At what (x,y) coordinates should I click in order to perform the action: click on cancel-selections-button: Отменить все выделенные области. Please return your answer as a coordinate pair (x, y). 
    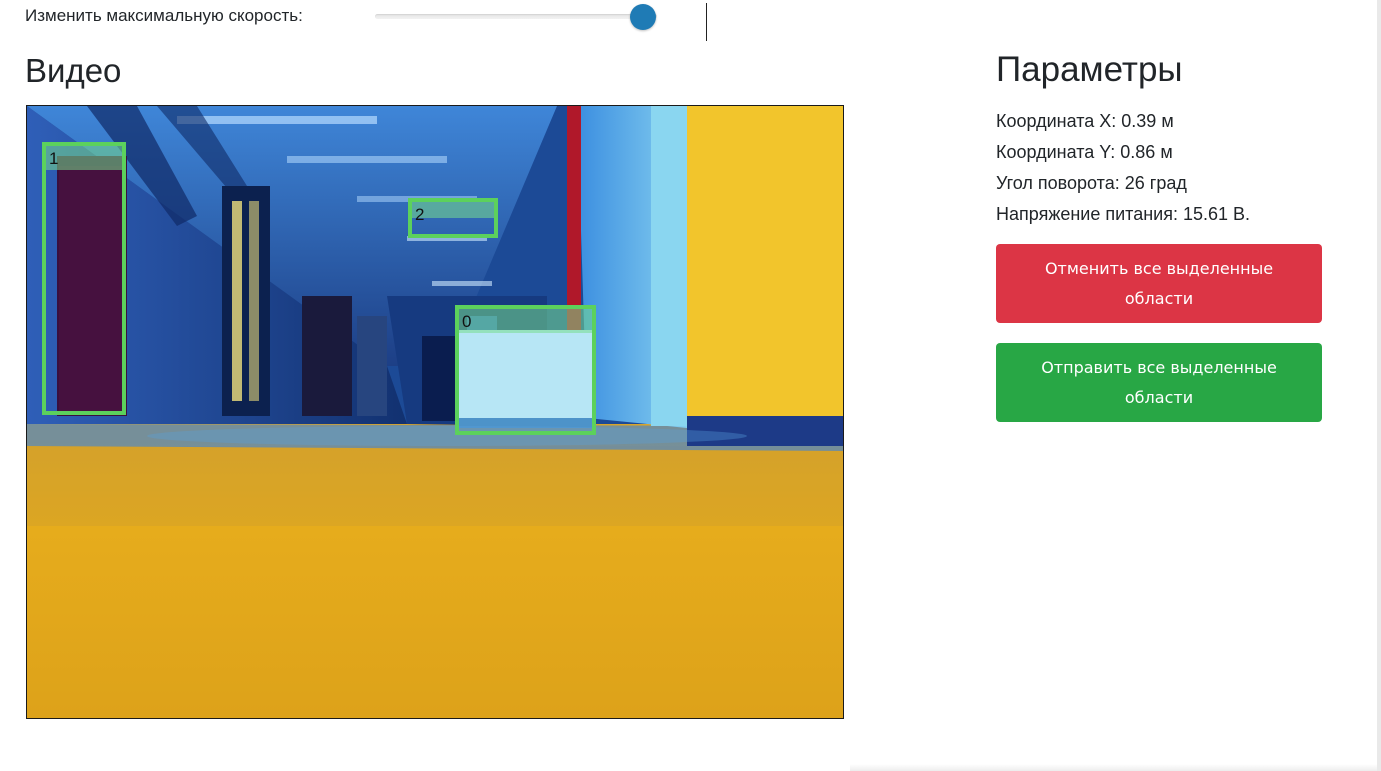
    Looking at the image, I should click on (1159, 283).